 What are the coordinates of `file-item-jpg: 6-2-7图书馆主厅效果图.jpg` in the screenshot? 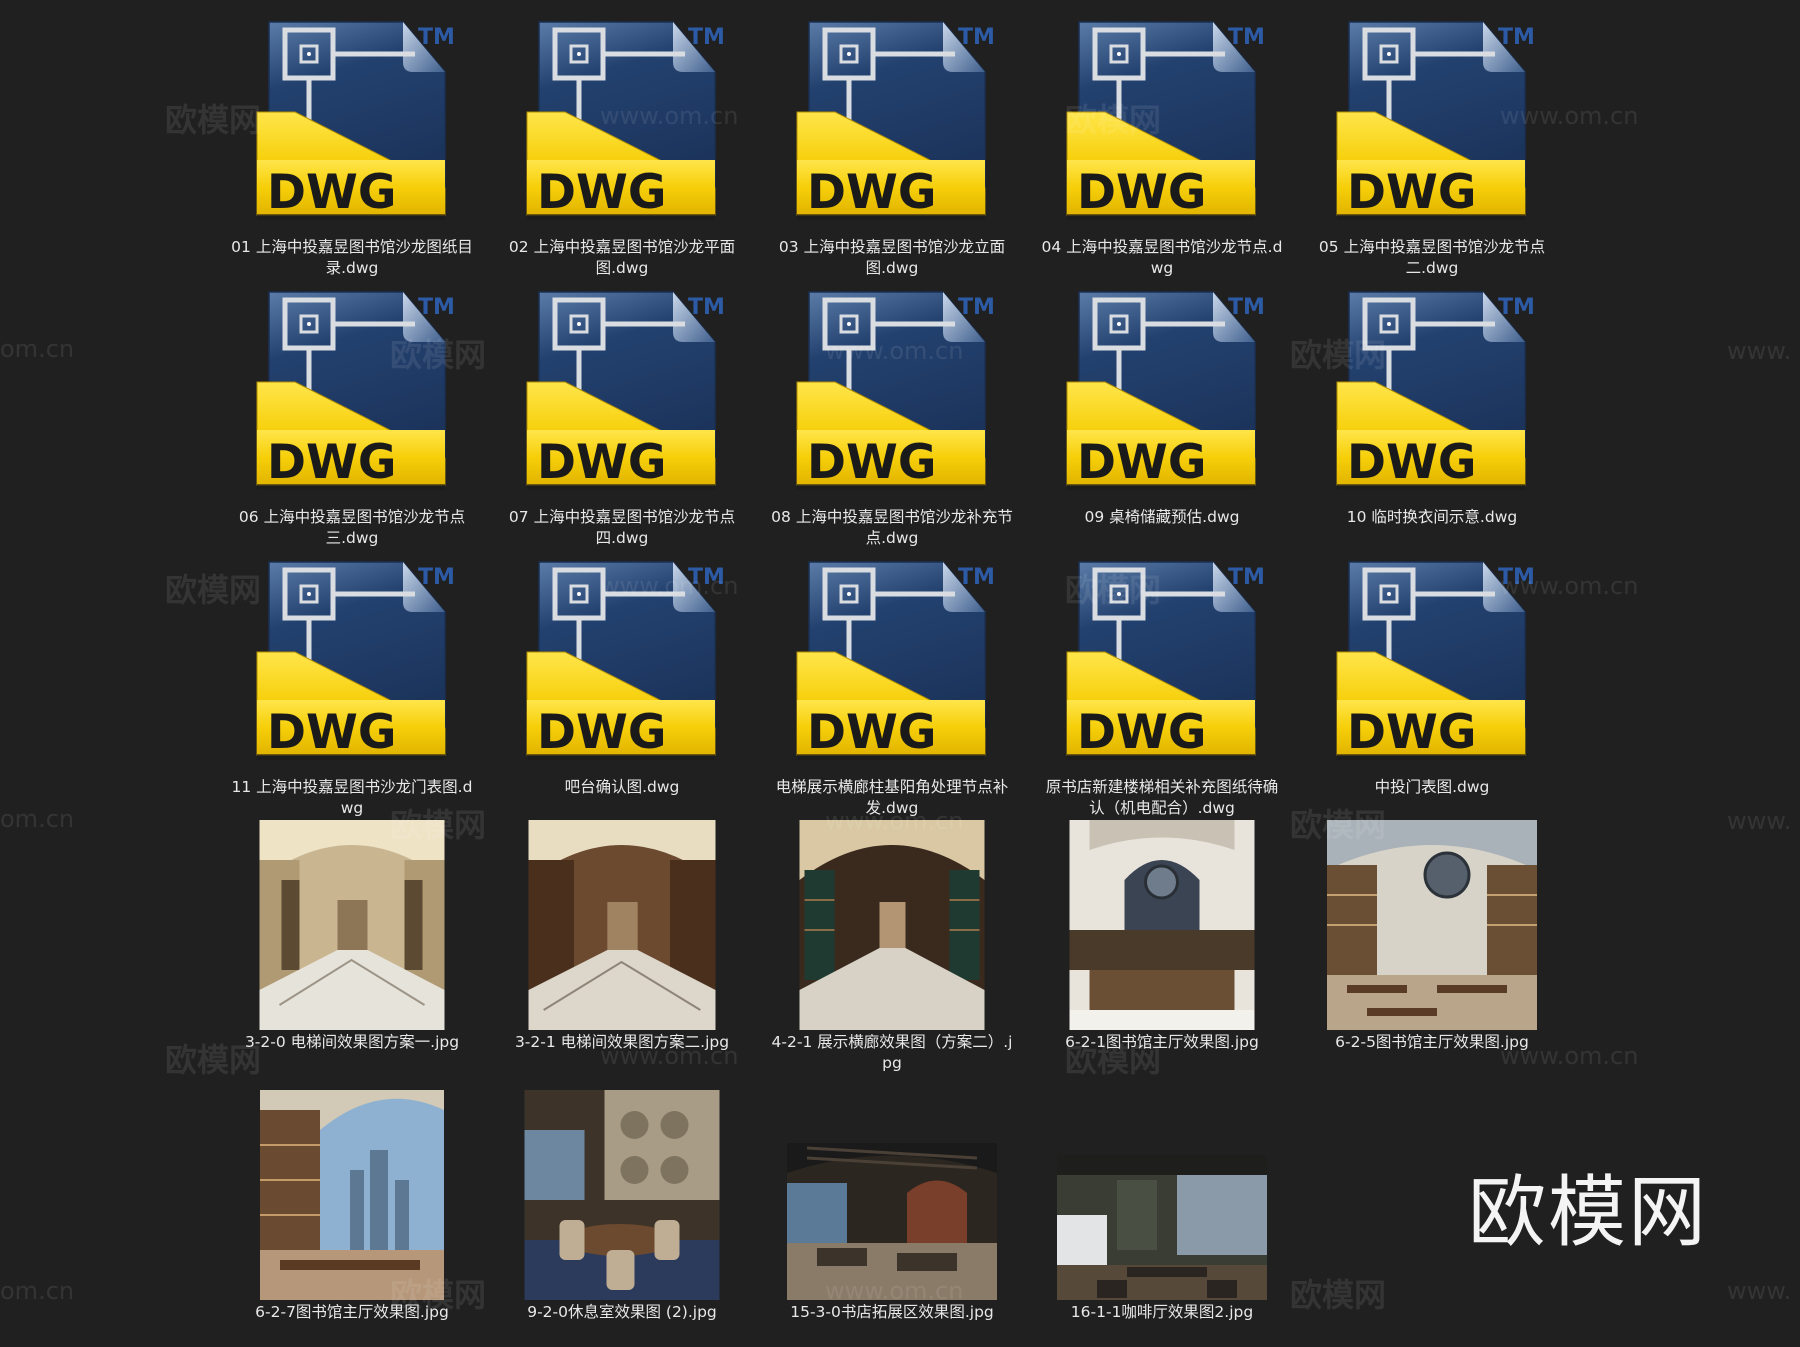 It's located at (352, 1204).